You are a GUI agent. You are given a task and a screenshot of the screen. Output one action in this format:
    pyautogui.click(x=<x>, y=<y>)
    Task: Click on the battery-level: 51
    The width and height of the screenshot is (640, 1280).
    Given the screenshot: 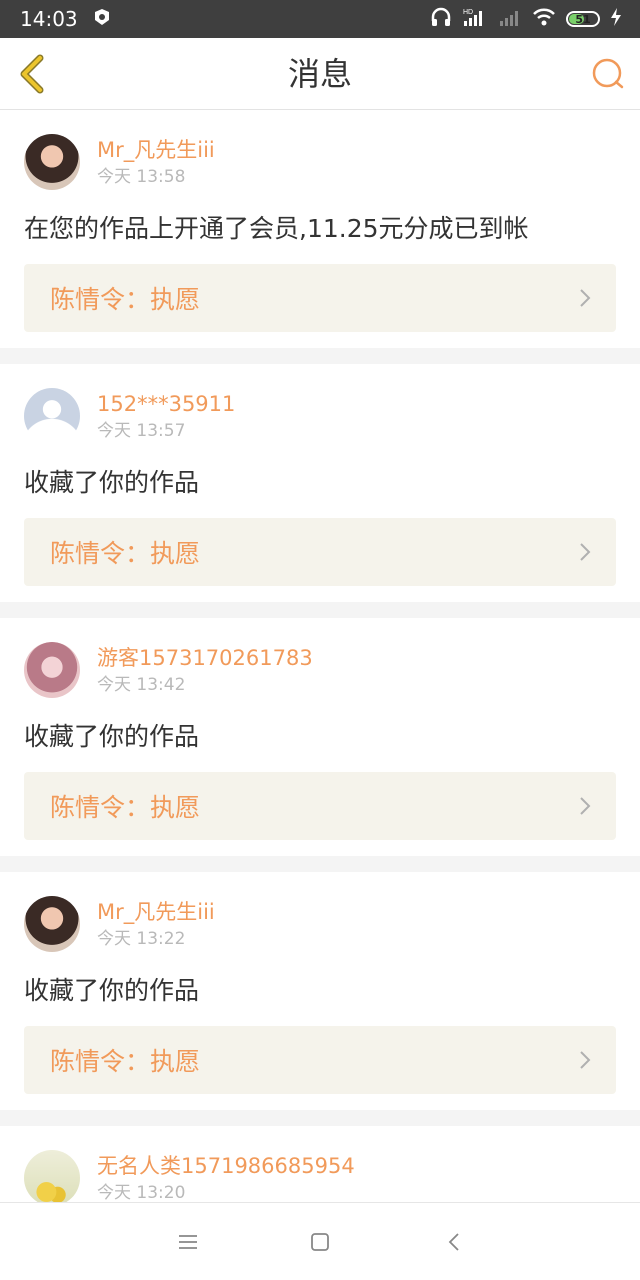 What is the action you would take?
    pyautogui.click(x=583, y=19)
    